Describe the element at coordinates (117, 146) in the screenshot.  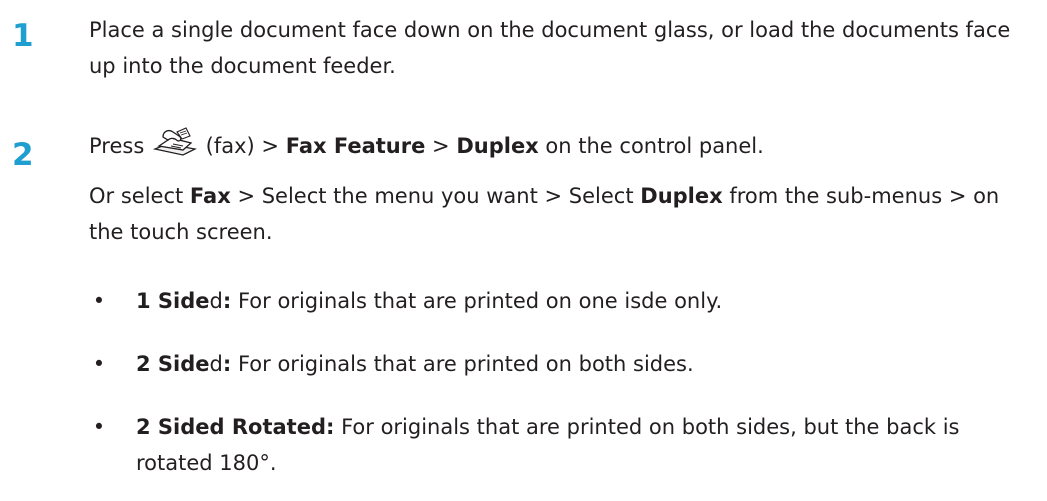
I see `press-text: Press` at that location.